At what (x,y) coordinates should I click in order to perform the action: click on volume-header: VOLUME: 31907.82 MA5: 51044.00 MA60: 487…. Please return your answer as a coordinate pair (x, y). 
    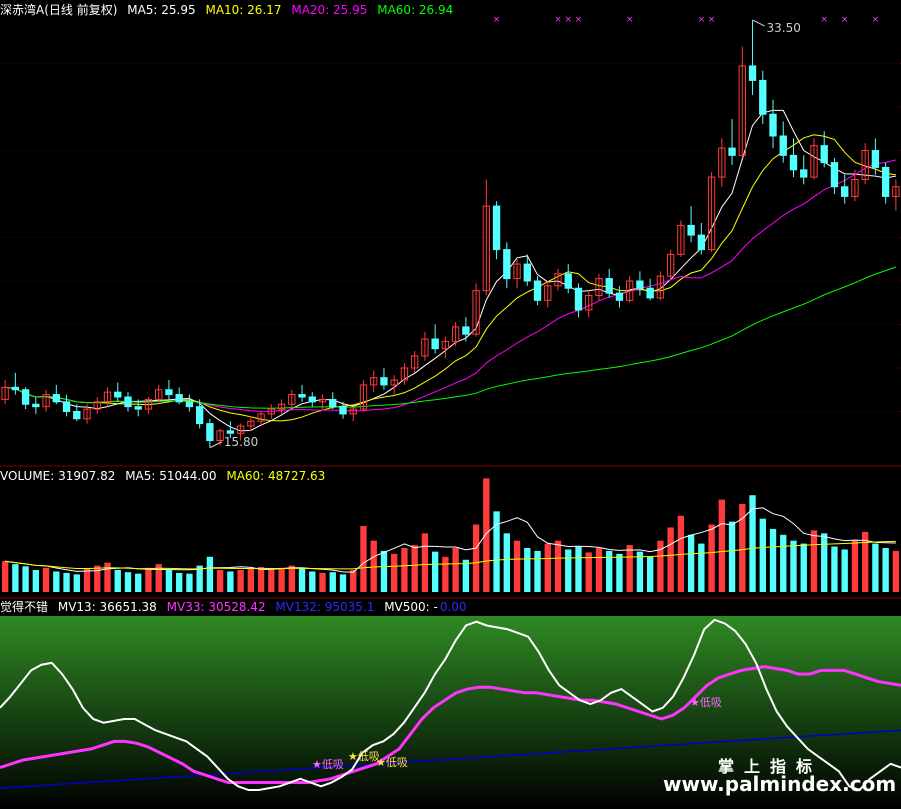
    Looking at the image, I should click on (165, 476).